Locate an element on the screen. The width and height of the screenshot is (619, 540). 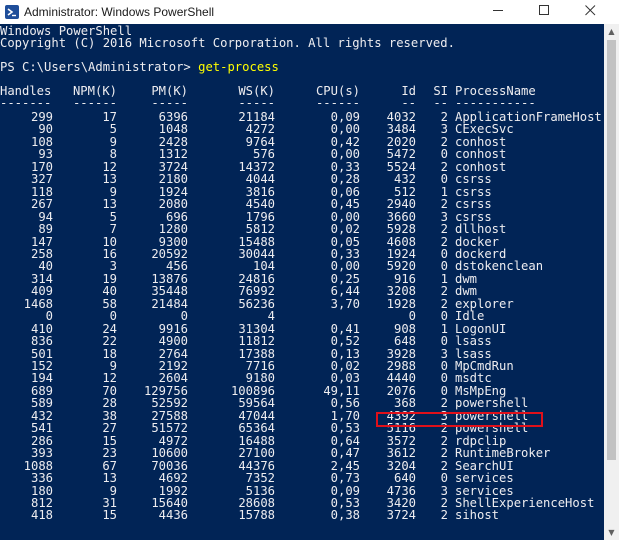
prompt-command: get-process is located at coordinates (238, 67).